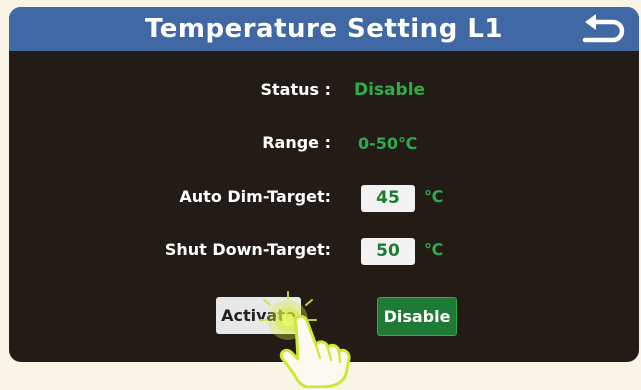  Describe the element at coordinates (296, 89) in the screenshot. I see `status-label: Status :` at that location.